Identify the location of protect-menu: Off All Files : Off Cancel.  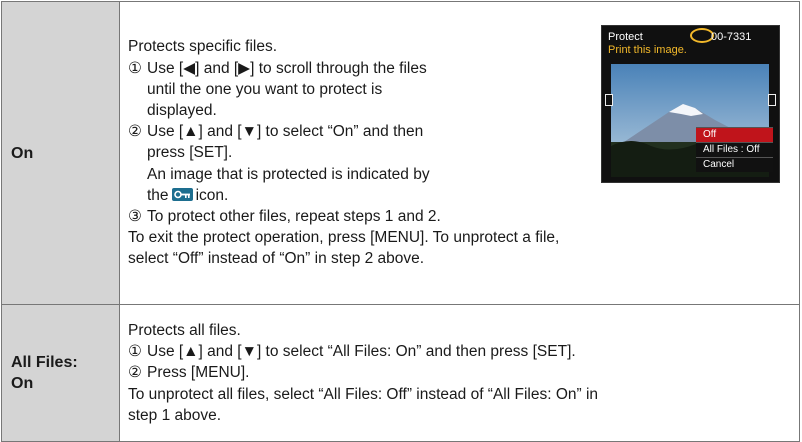
(734, 149).